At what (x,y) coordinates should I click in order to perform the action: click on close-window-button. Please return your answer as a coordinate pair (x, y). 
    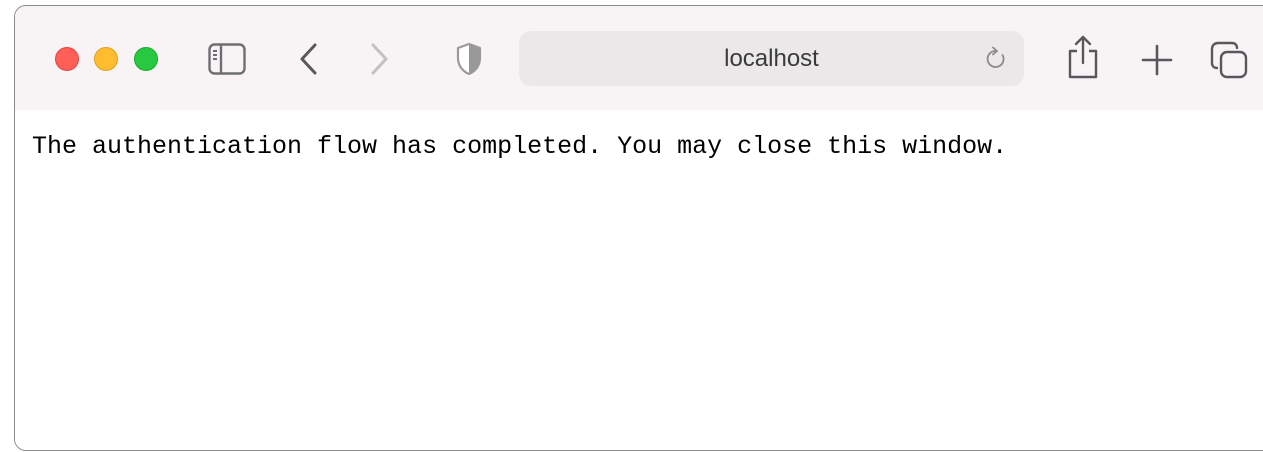
    Looking at the image, I should click on (67, 59).